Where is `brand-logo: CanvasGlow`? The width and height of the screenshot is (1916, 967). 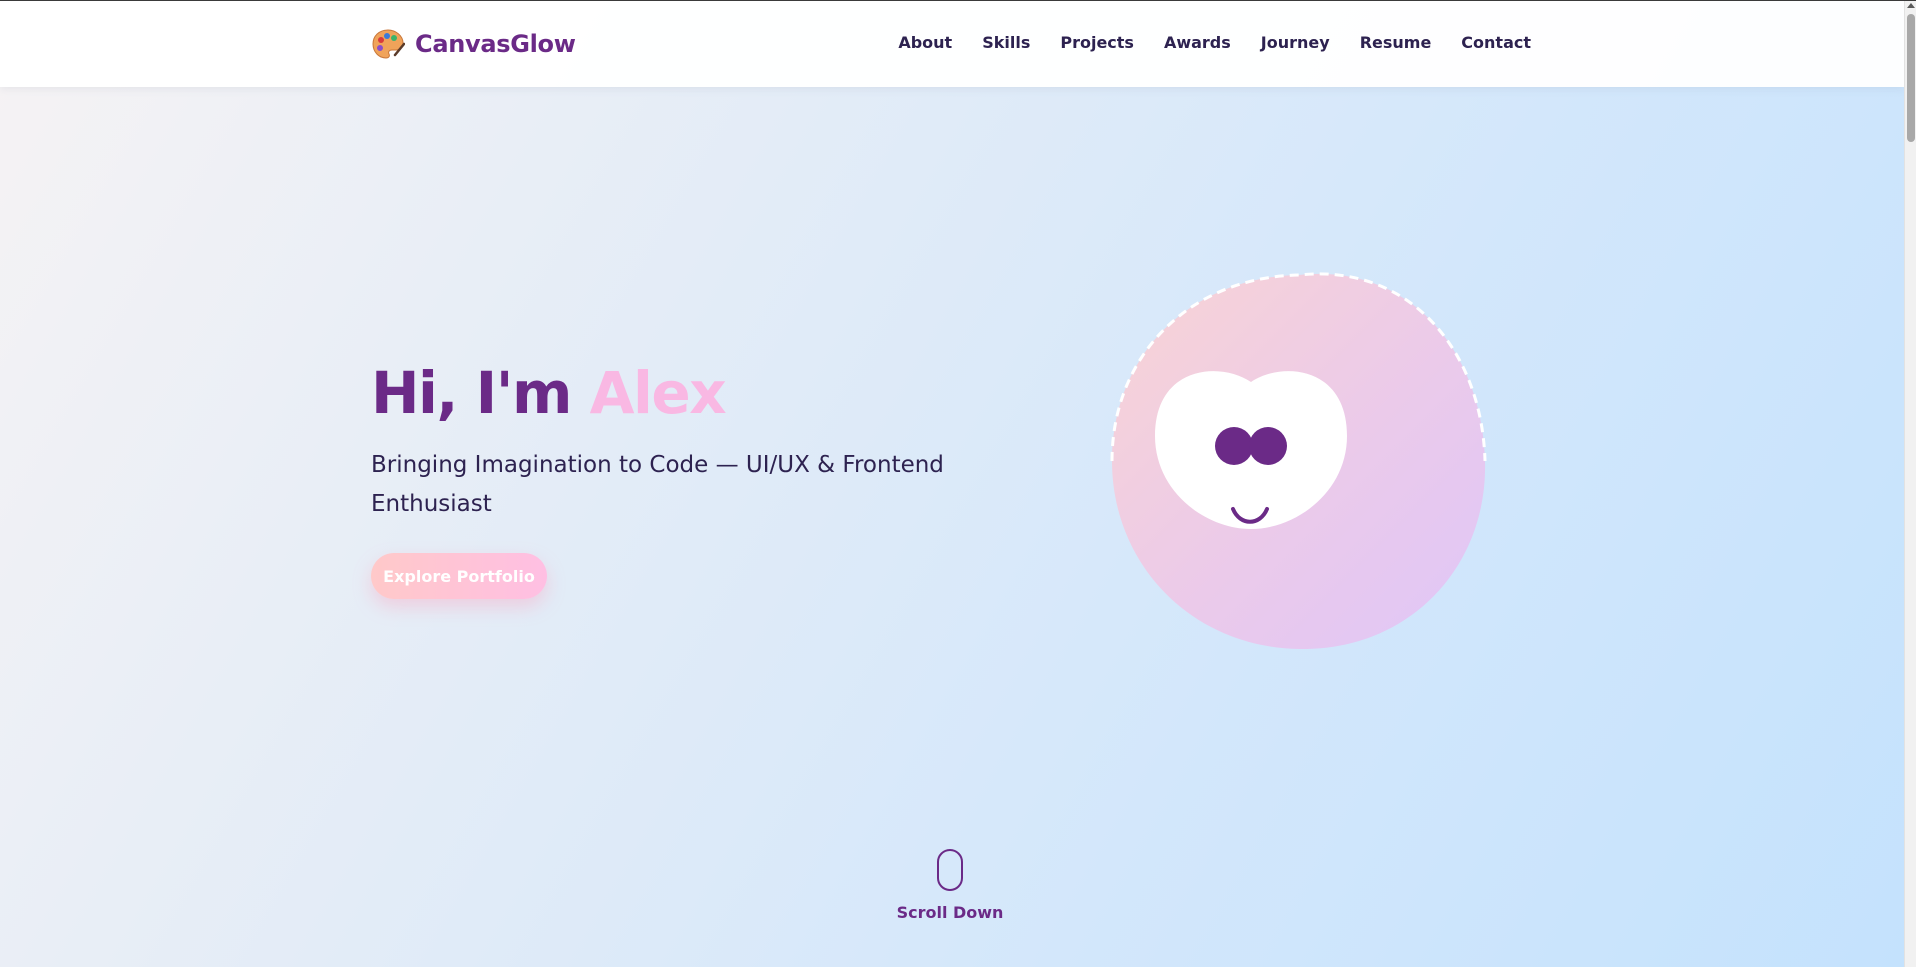 brand-logo: CanvasGlow is located at coordinates (473, 44).